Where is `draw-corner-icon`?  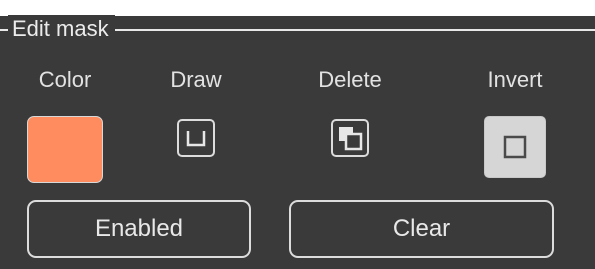 draw-corner-icon is located at coordinates (196, 139).